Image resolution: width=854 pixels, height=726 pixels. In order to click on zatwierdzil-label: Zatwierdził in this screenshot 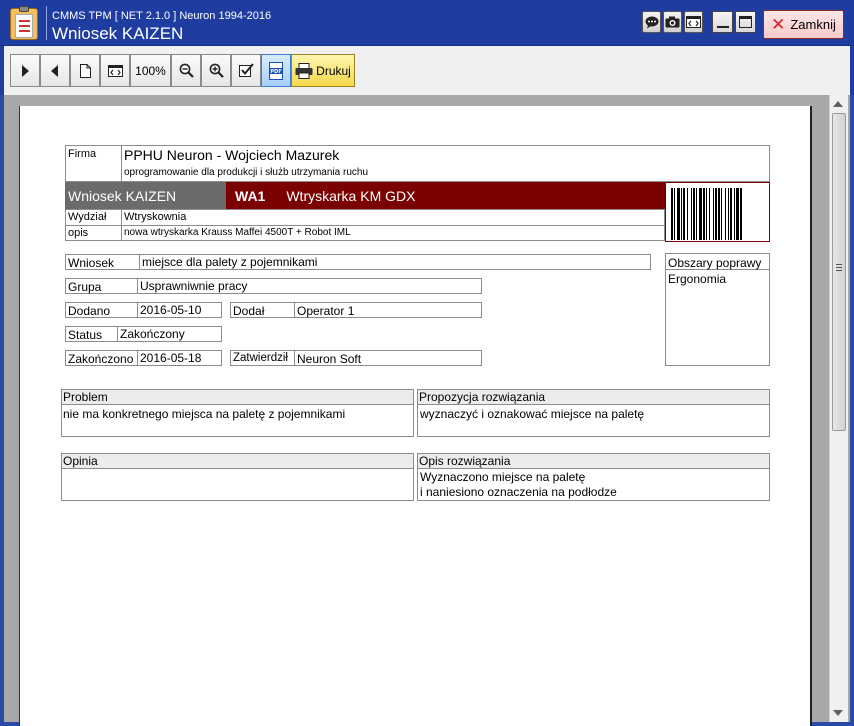, I will do `click(260, 358)`.